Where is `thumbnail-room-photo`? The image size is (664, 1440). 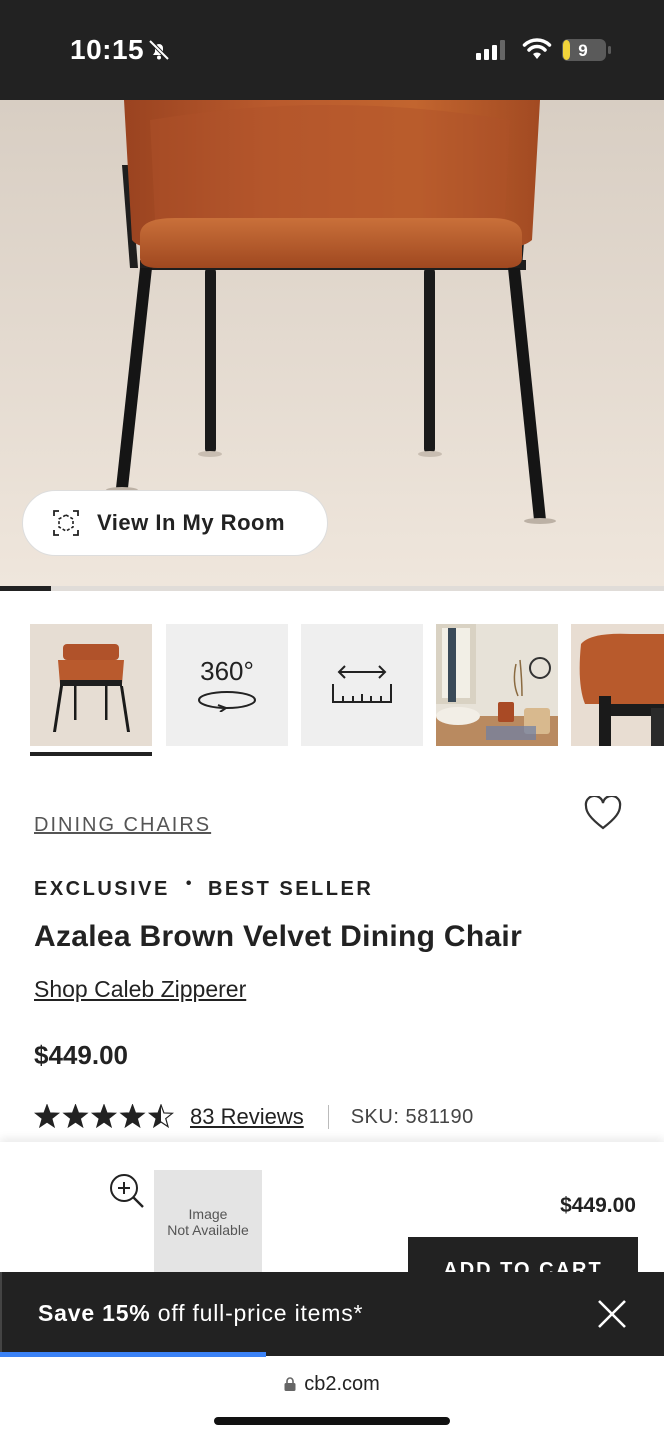
thumbnail-room-photo is located at coordinates (497, 685).